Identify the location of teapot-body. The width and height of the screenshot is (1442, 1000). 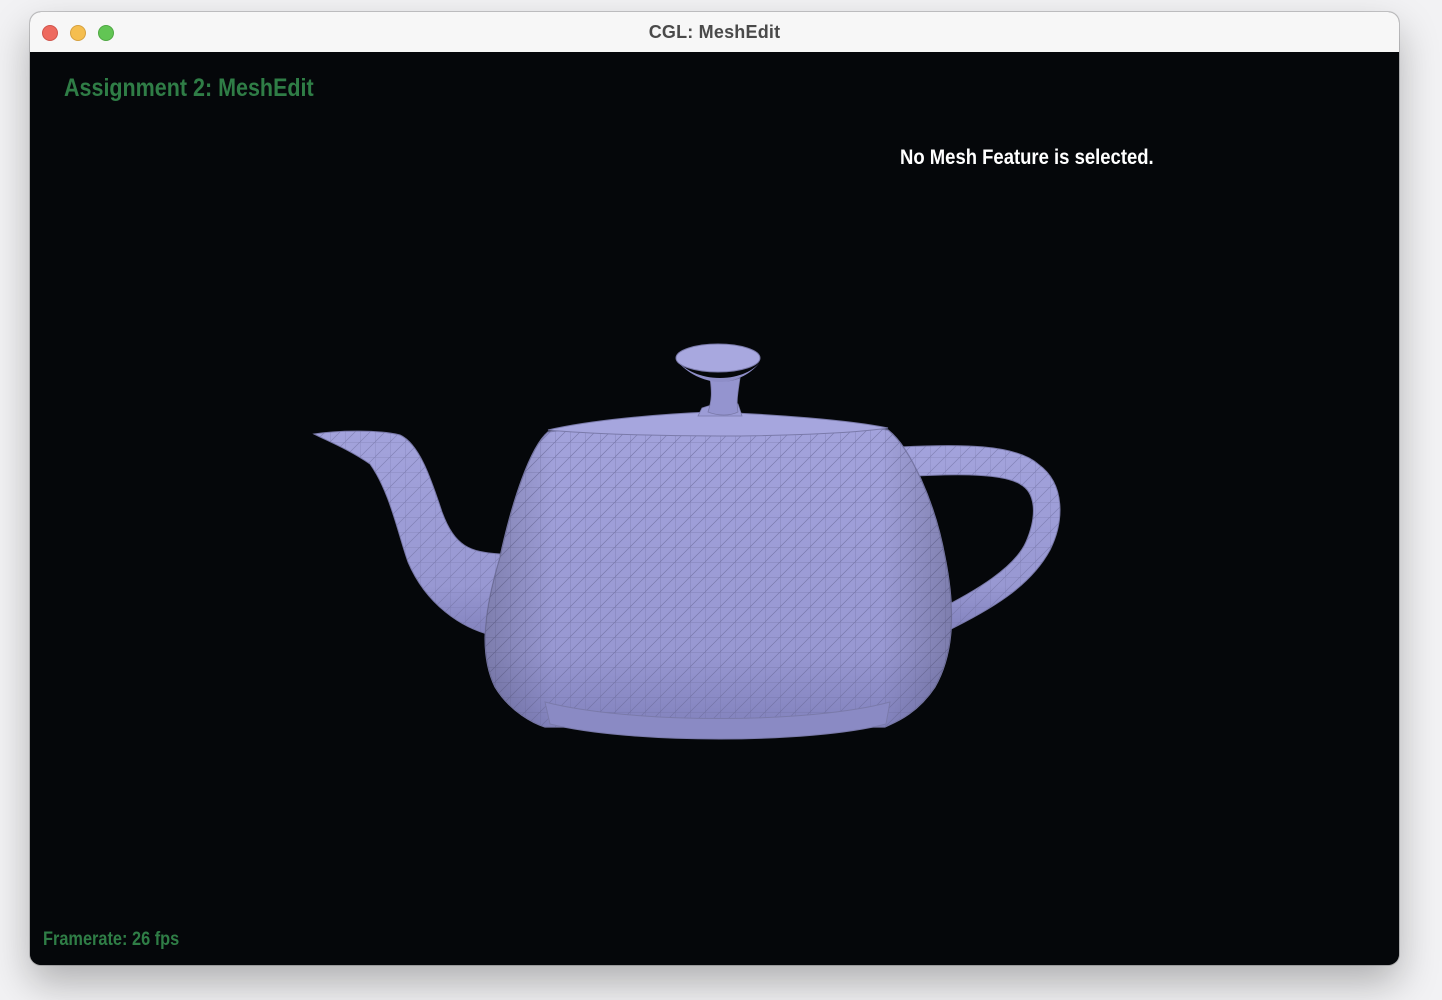
(718, 575).